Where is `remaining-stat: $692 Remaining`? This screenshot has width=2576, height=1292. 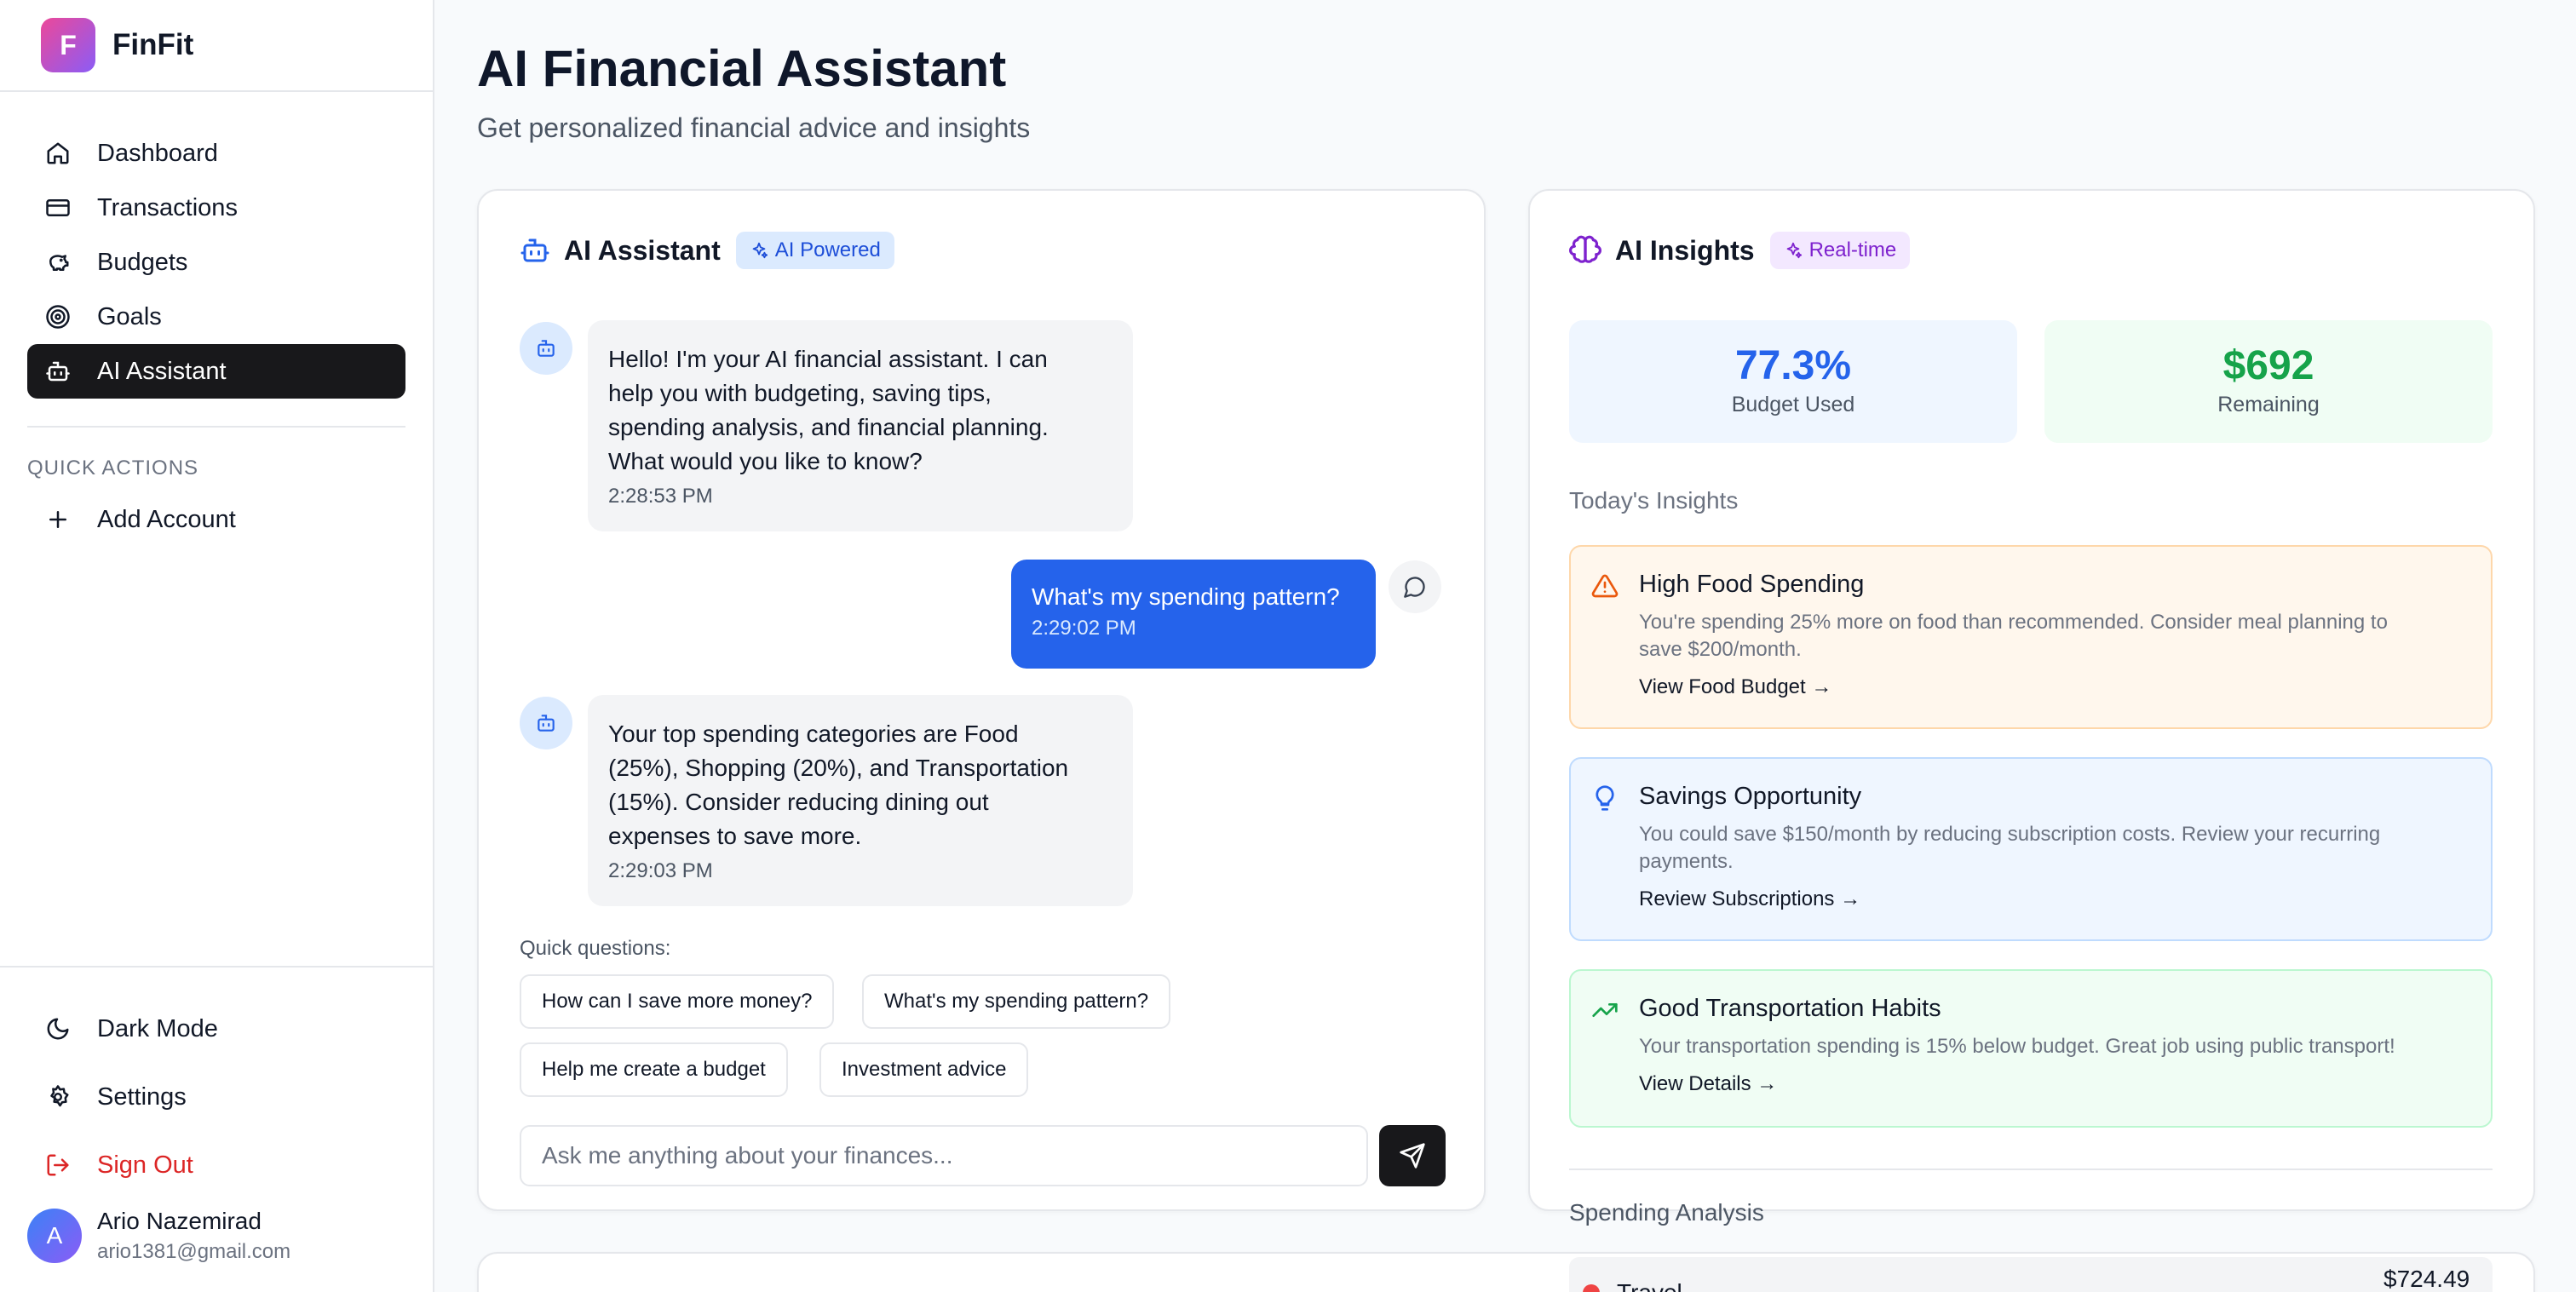
remaining-stat: $692 Remaining is located at coordinates (2268, 381).